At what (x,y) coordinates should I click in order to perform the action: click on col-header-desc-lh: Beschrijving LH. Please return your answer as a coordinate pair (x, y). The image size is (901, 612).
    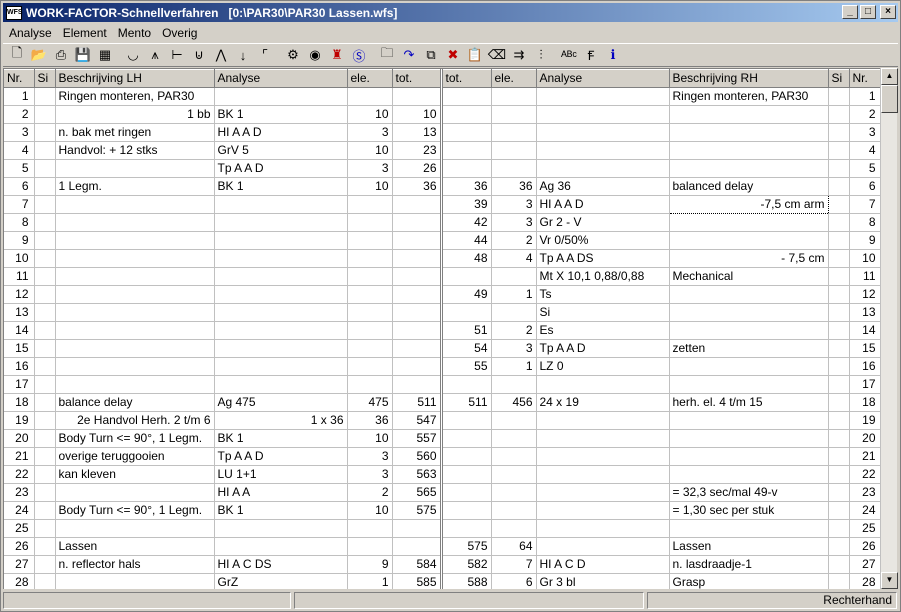
    Looking at the image, I should click on (135, 78).